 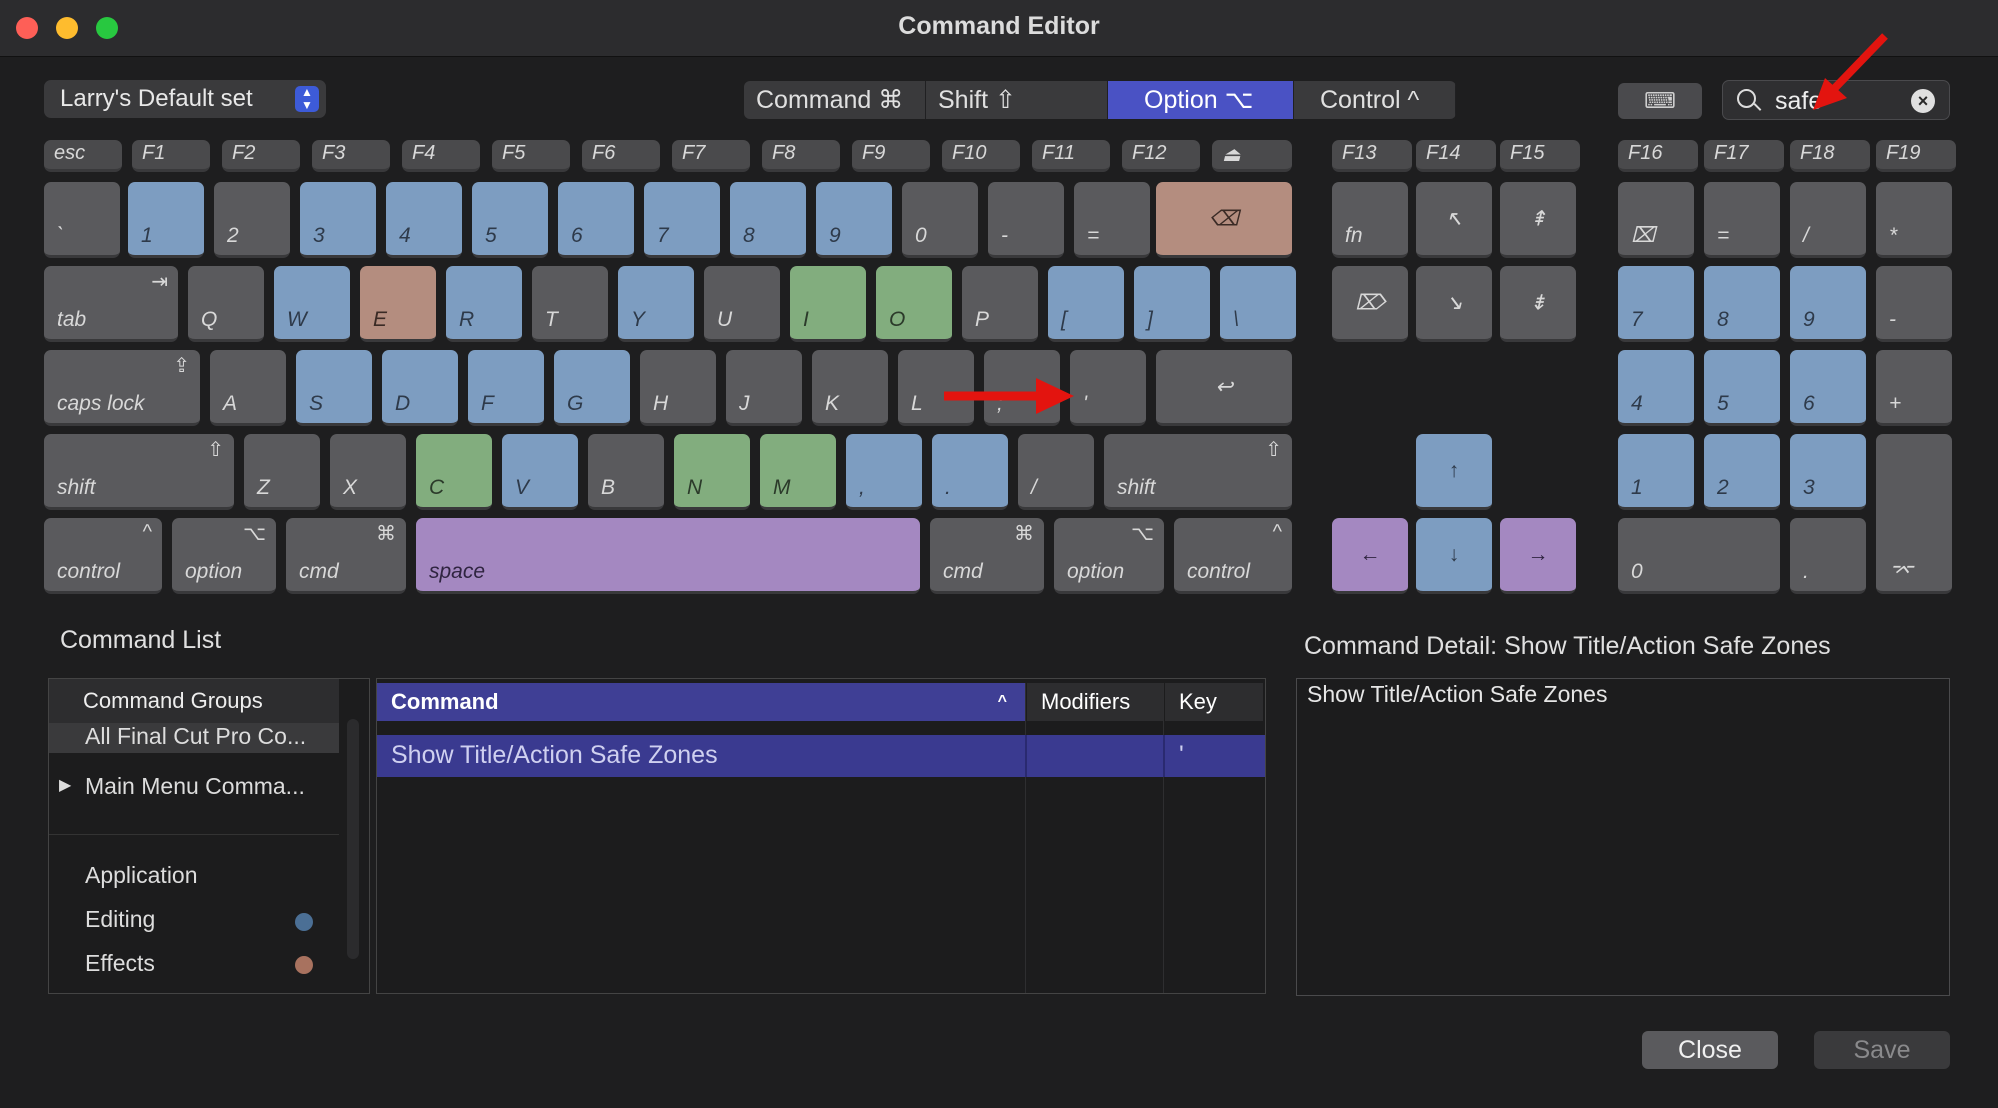 What do you see at coordinates (338, 220) in the screenshot?
I see `key-num-3: 3` at bounding box center [338, 220].